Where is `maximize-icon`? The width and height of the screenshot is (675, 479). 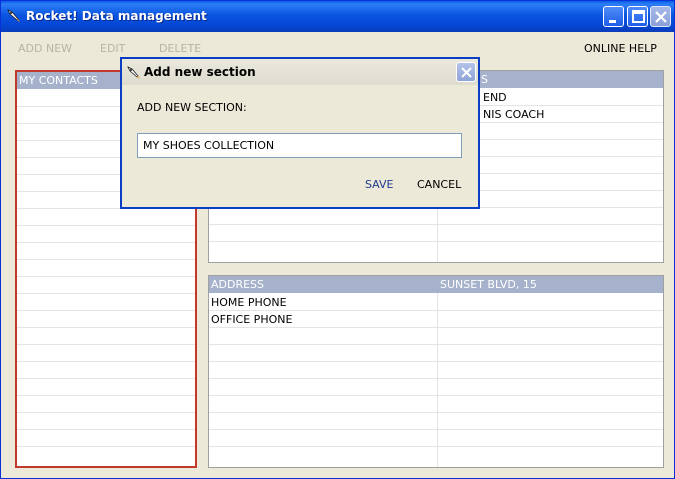 maximize-icon is located at coordinates (638, 16).